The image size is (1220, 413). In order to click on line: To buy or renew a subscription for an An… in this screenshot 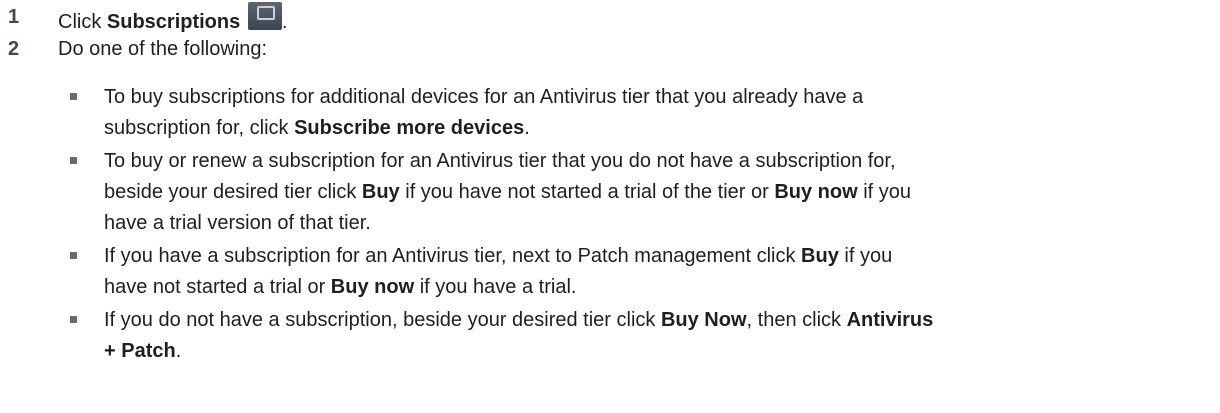, I will do `click(500, 161)`.